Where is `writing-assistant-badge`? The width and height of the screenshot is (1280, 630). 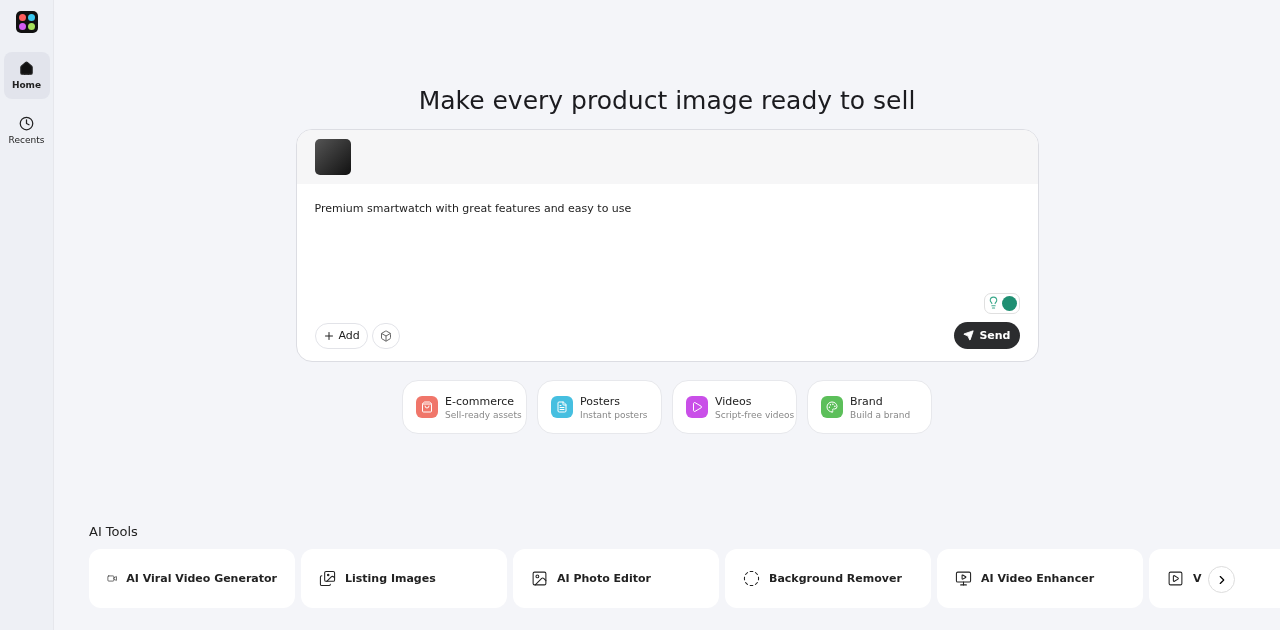 writing-assistant-badge is located at coordinates (1001, 303).